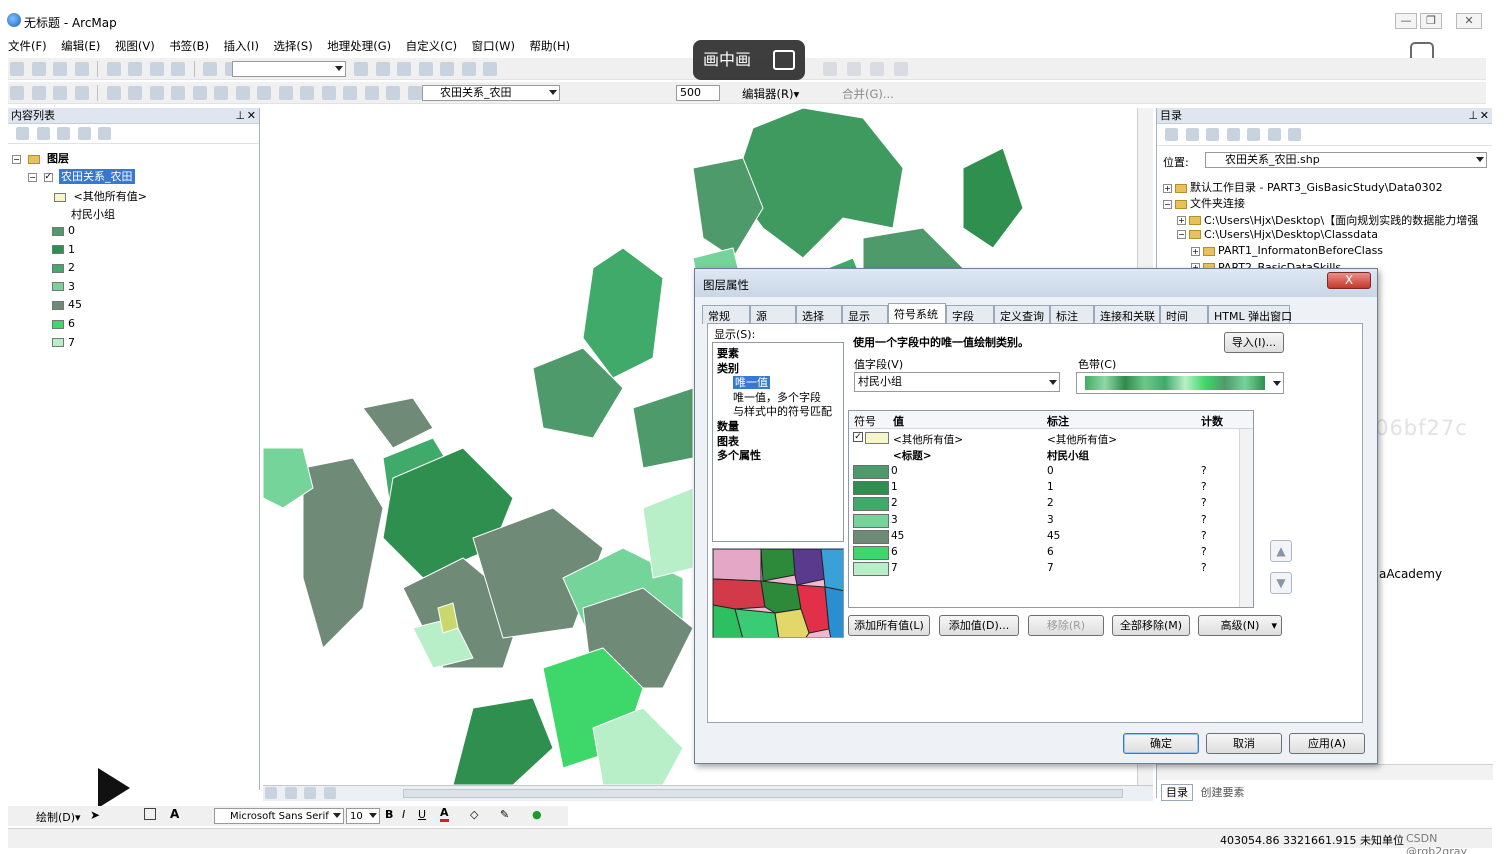 The height and width of the screenshot is (854, 1507). I want to click on catalog-window-icon, so click(404, 69).